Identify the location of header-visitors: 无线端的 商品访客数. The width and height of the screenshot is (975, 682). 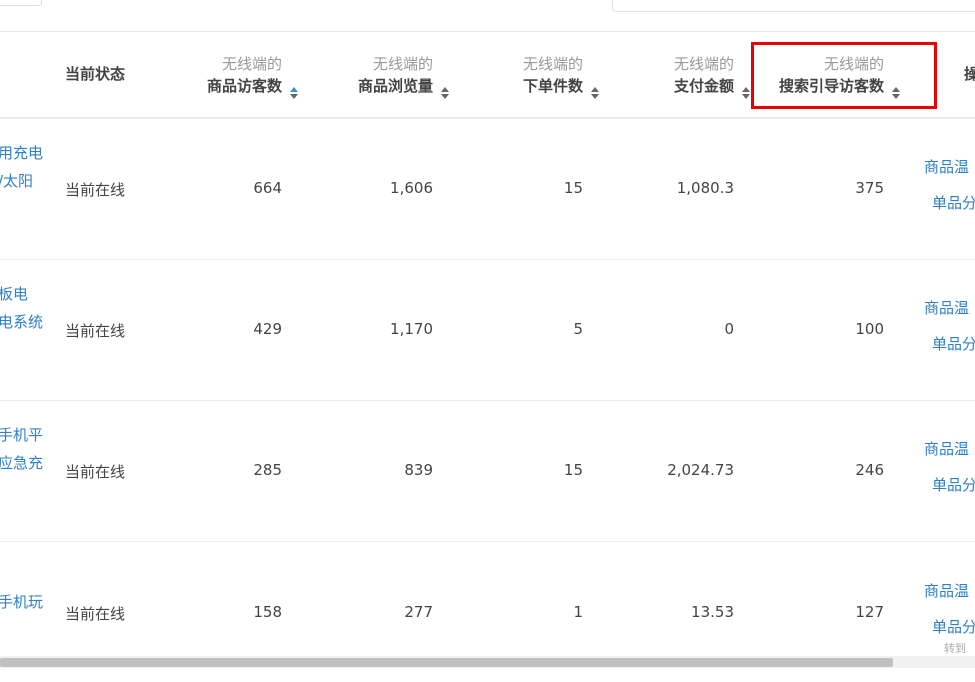
(240, 76).